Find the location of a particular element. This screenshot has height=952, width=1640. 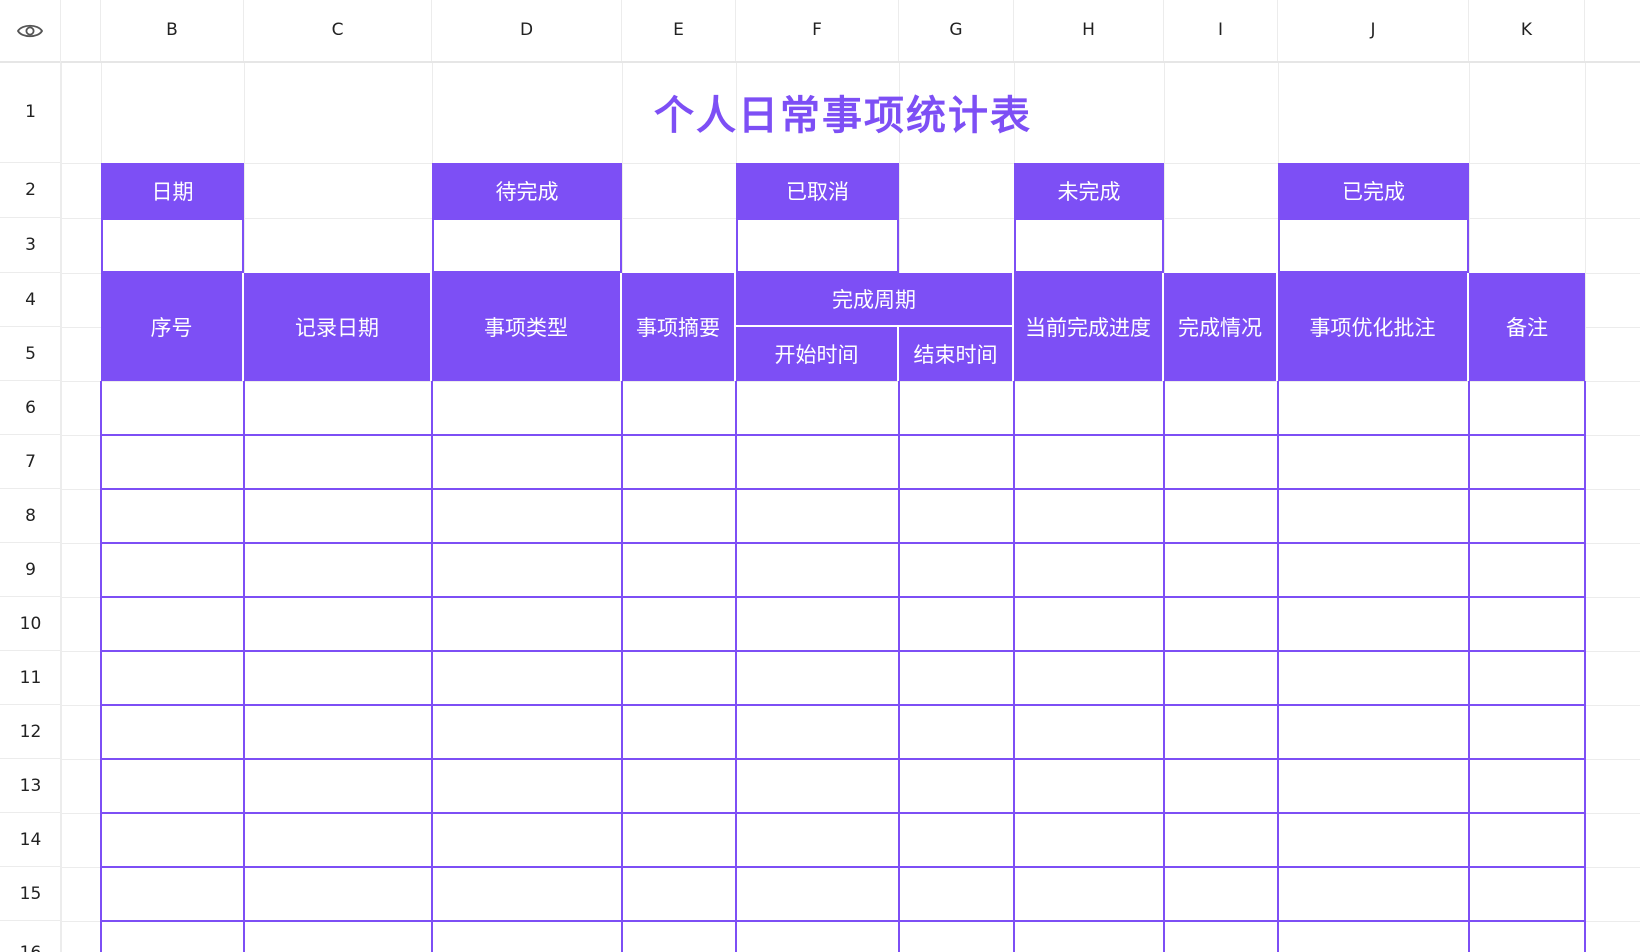

visibility-toggle-button is located at coordinates (30, 30).